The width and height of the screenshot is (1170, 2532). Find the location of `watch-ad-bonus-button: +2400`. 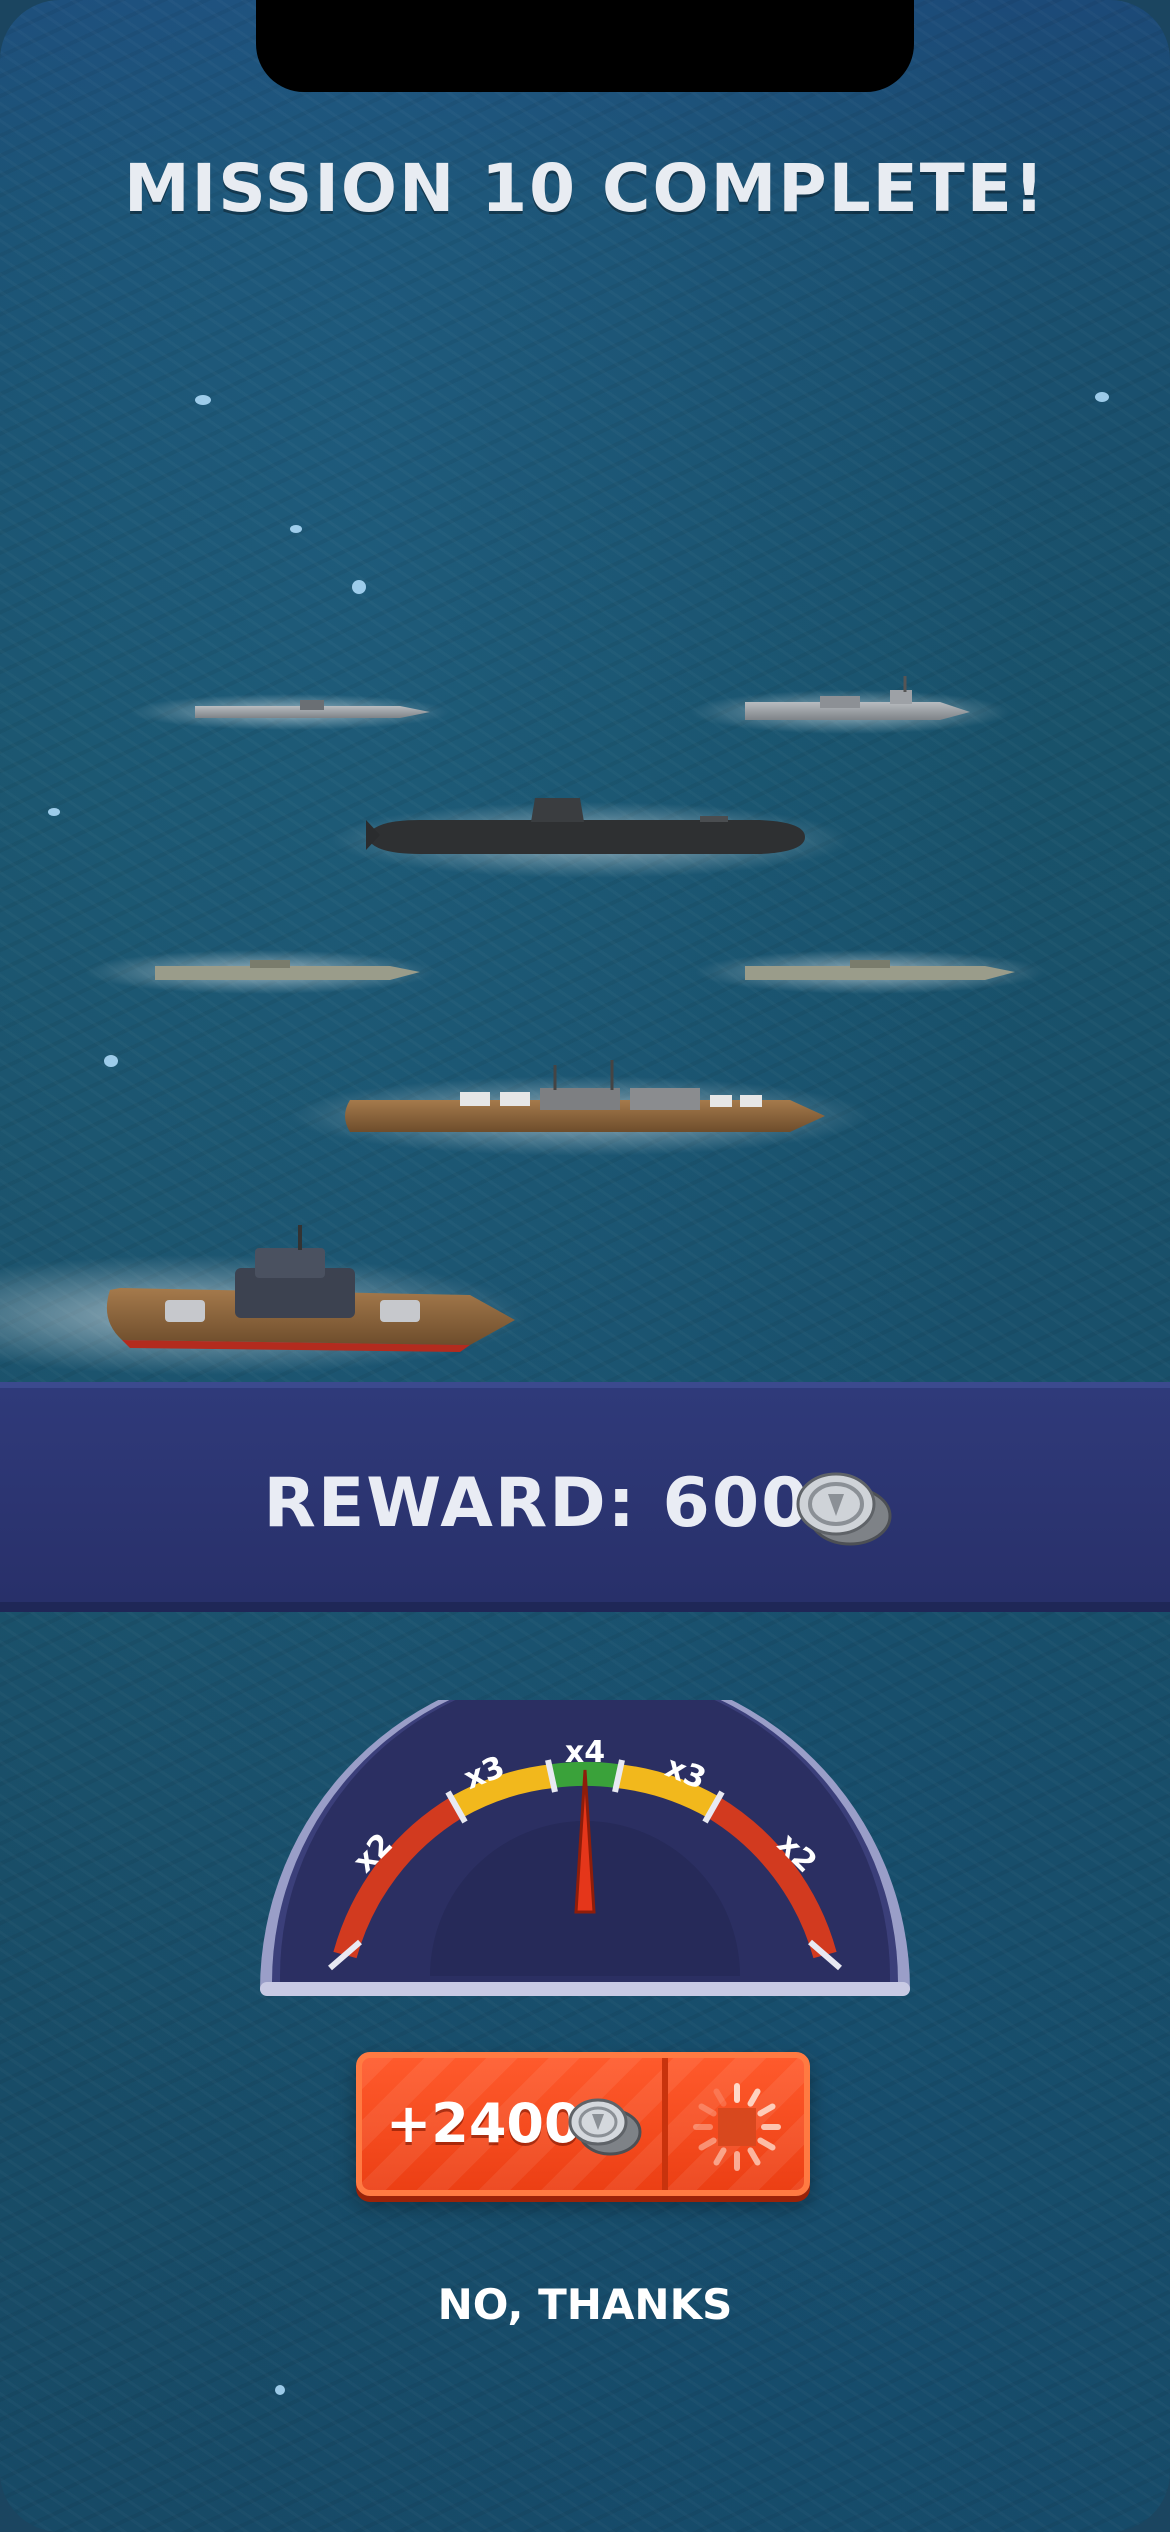

watch-ad-bonus-button: +2400 is located at coordinates (583, 2124).